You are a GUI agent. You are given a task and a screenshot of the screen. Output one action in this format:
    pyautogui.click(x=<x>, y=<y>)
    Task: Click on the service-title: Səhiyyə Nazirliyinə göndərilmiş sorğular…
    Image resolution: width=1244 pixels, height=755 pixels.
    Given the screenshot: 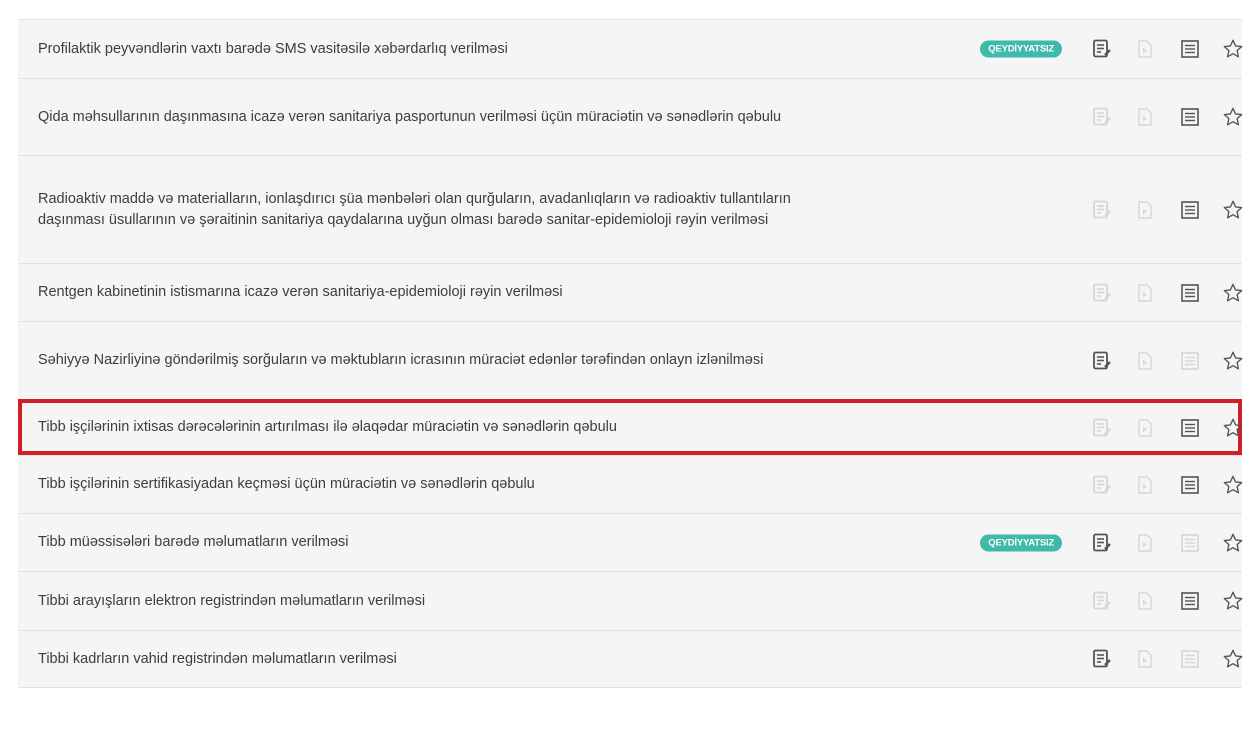 What is the action you would take?
    pyautogui.click(x=428, y=360)
    